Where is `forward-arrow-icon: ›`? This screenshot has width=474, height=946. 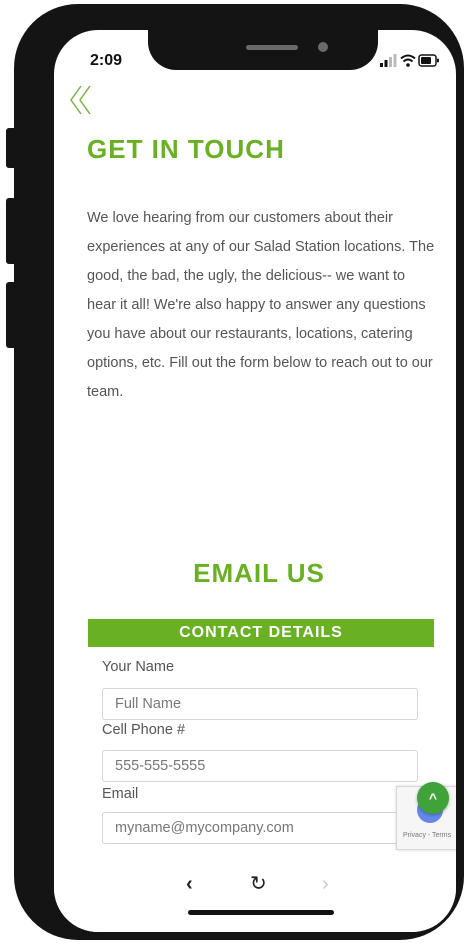 forward-arrow-icon: › is located at coordinates (325, 884).